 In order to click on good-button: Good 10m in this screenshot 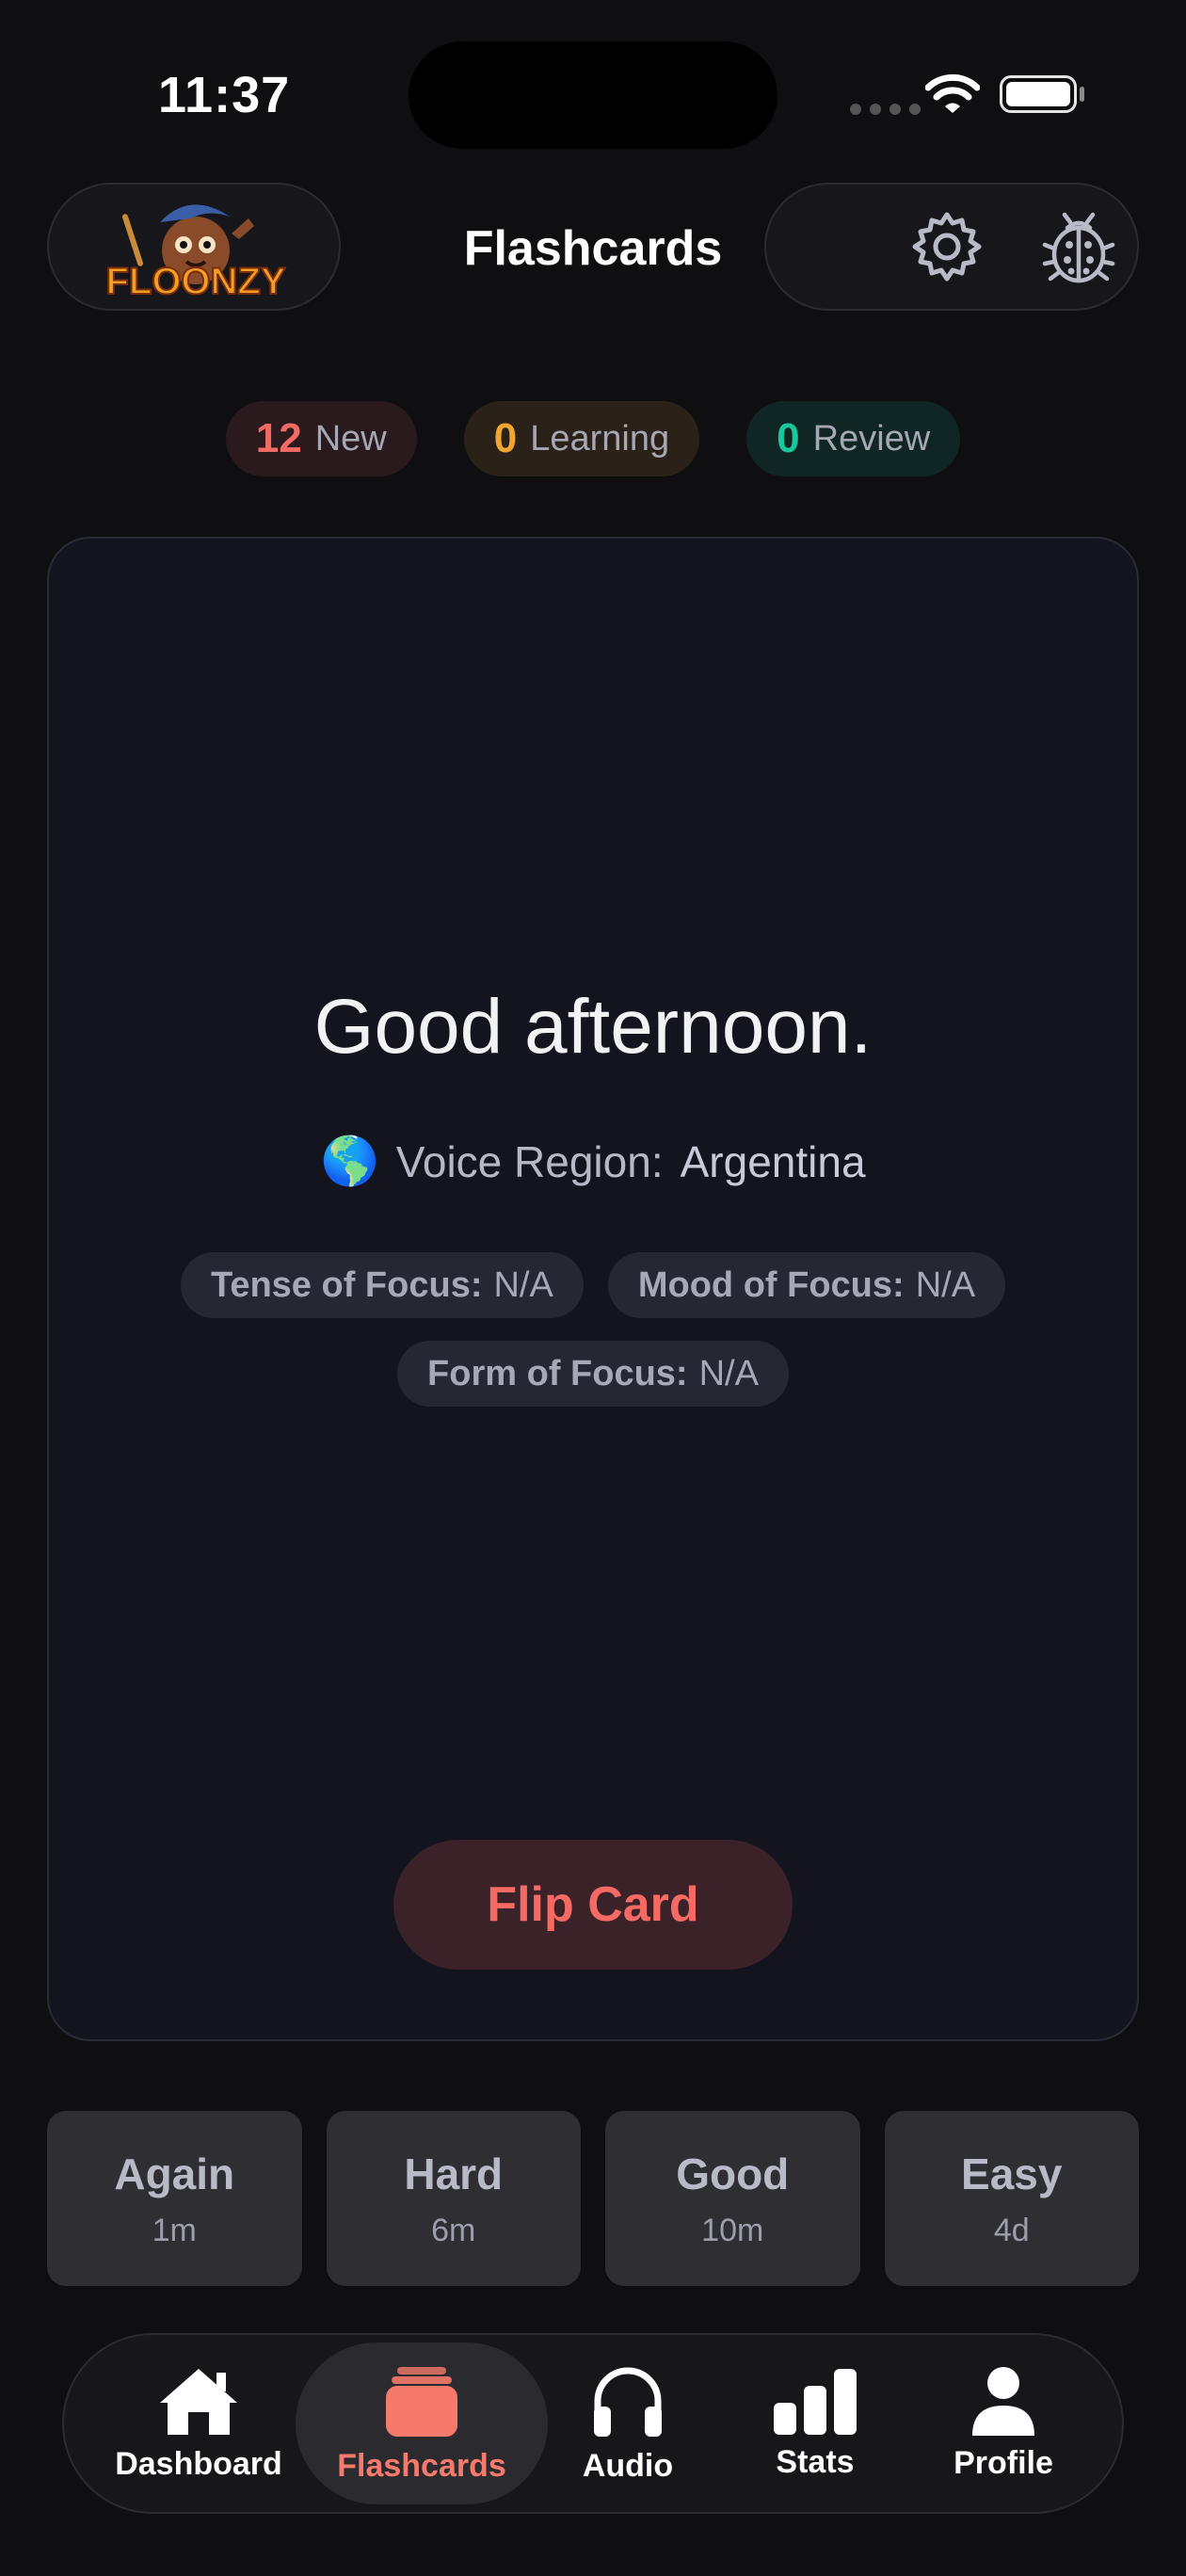, I will do `click(732, 2198)`.